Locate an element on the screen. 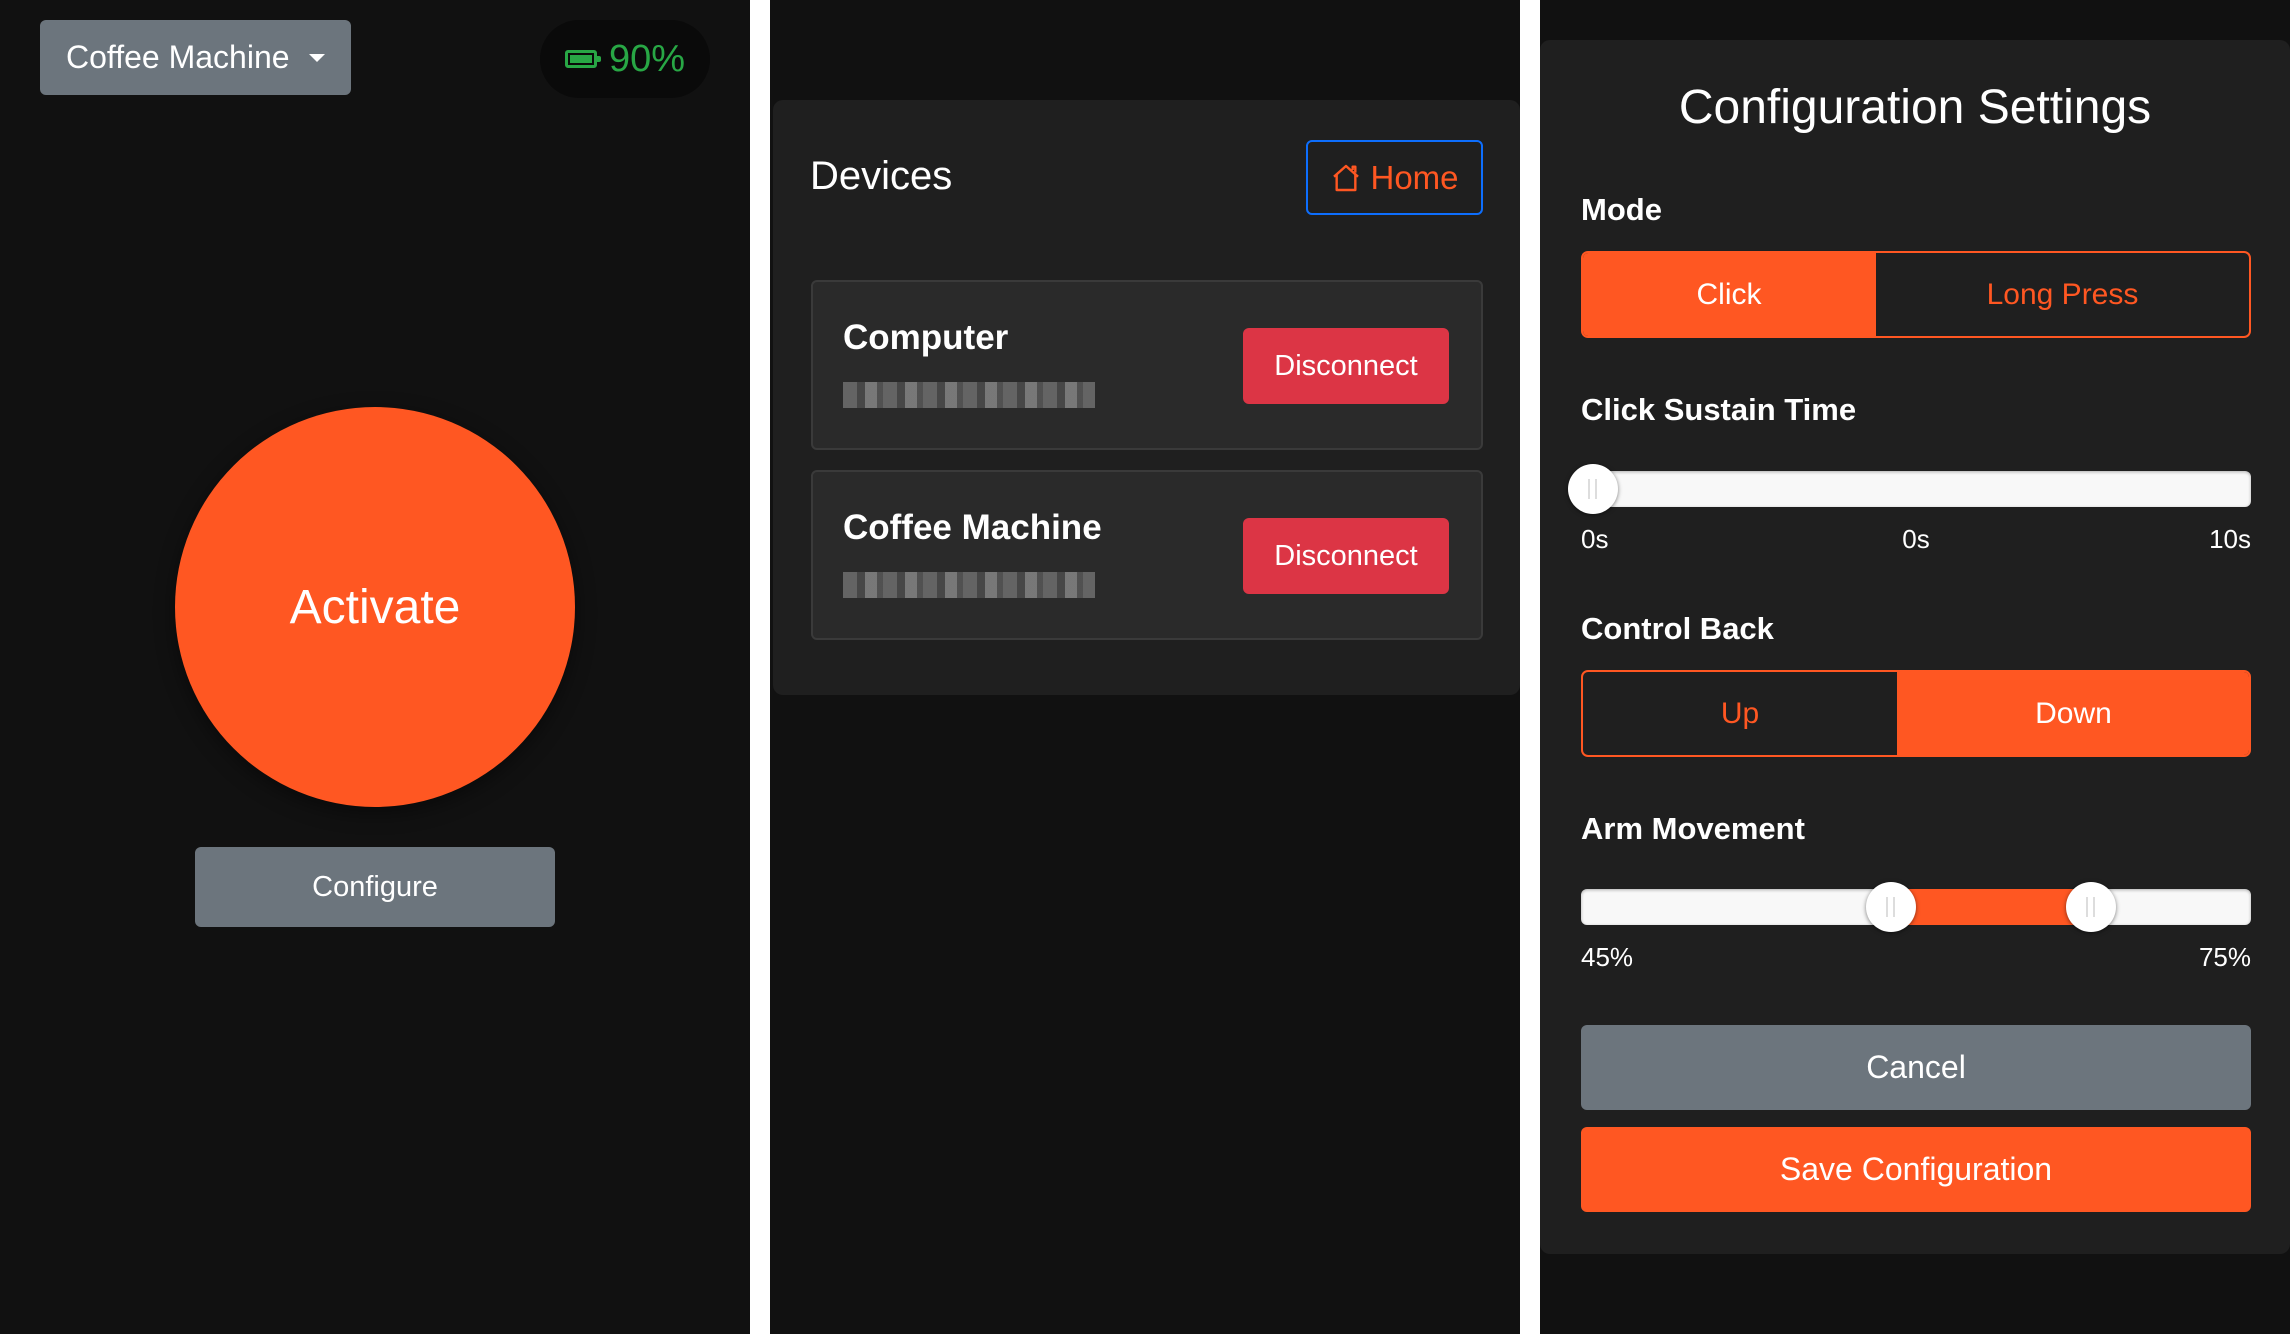 The height and width of the screenshot is (1334, 2290). mode-toggle-group: Click Long Press is located at coordinates (1916, 294).